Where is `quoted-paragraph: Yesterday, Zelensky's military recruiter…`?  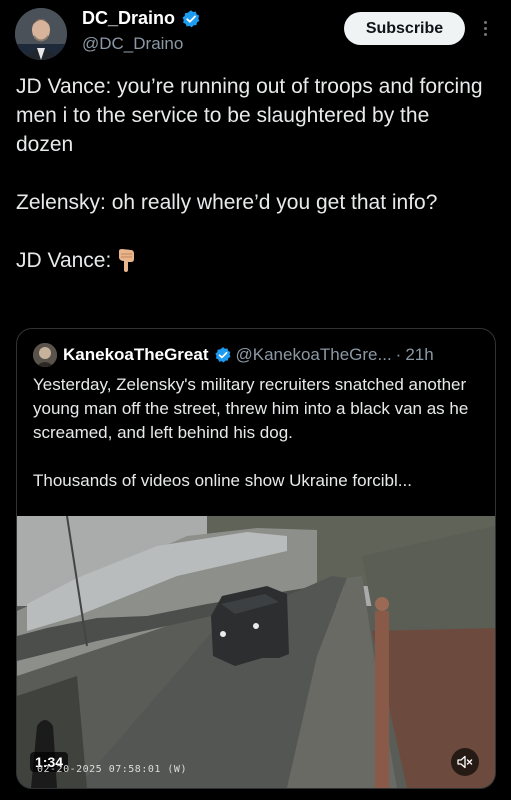 quoted-paragraph: Yesterday, Zelensky's military recruiter… is located at coordinates (251, 408).